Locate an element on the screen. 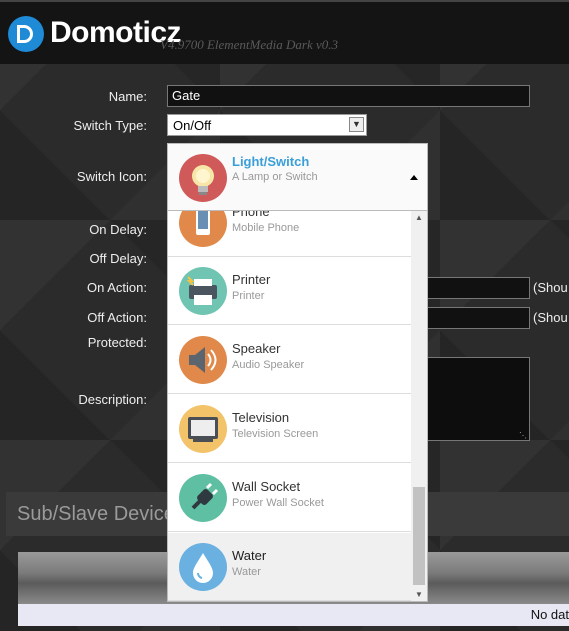 The width and height of the screenshot is (569, 631). resize-handle-icon: ⋱ is located at coordinates (523, 435).